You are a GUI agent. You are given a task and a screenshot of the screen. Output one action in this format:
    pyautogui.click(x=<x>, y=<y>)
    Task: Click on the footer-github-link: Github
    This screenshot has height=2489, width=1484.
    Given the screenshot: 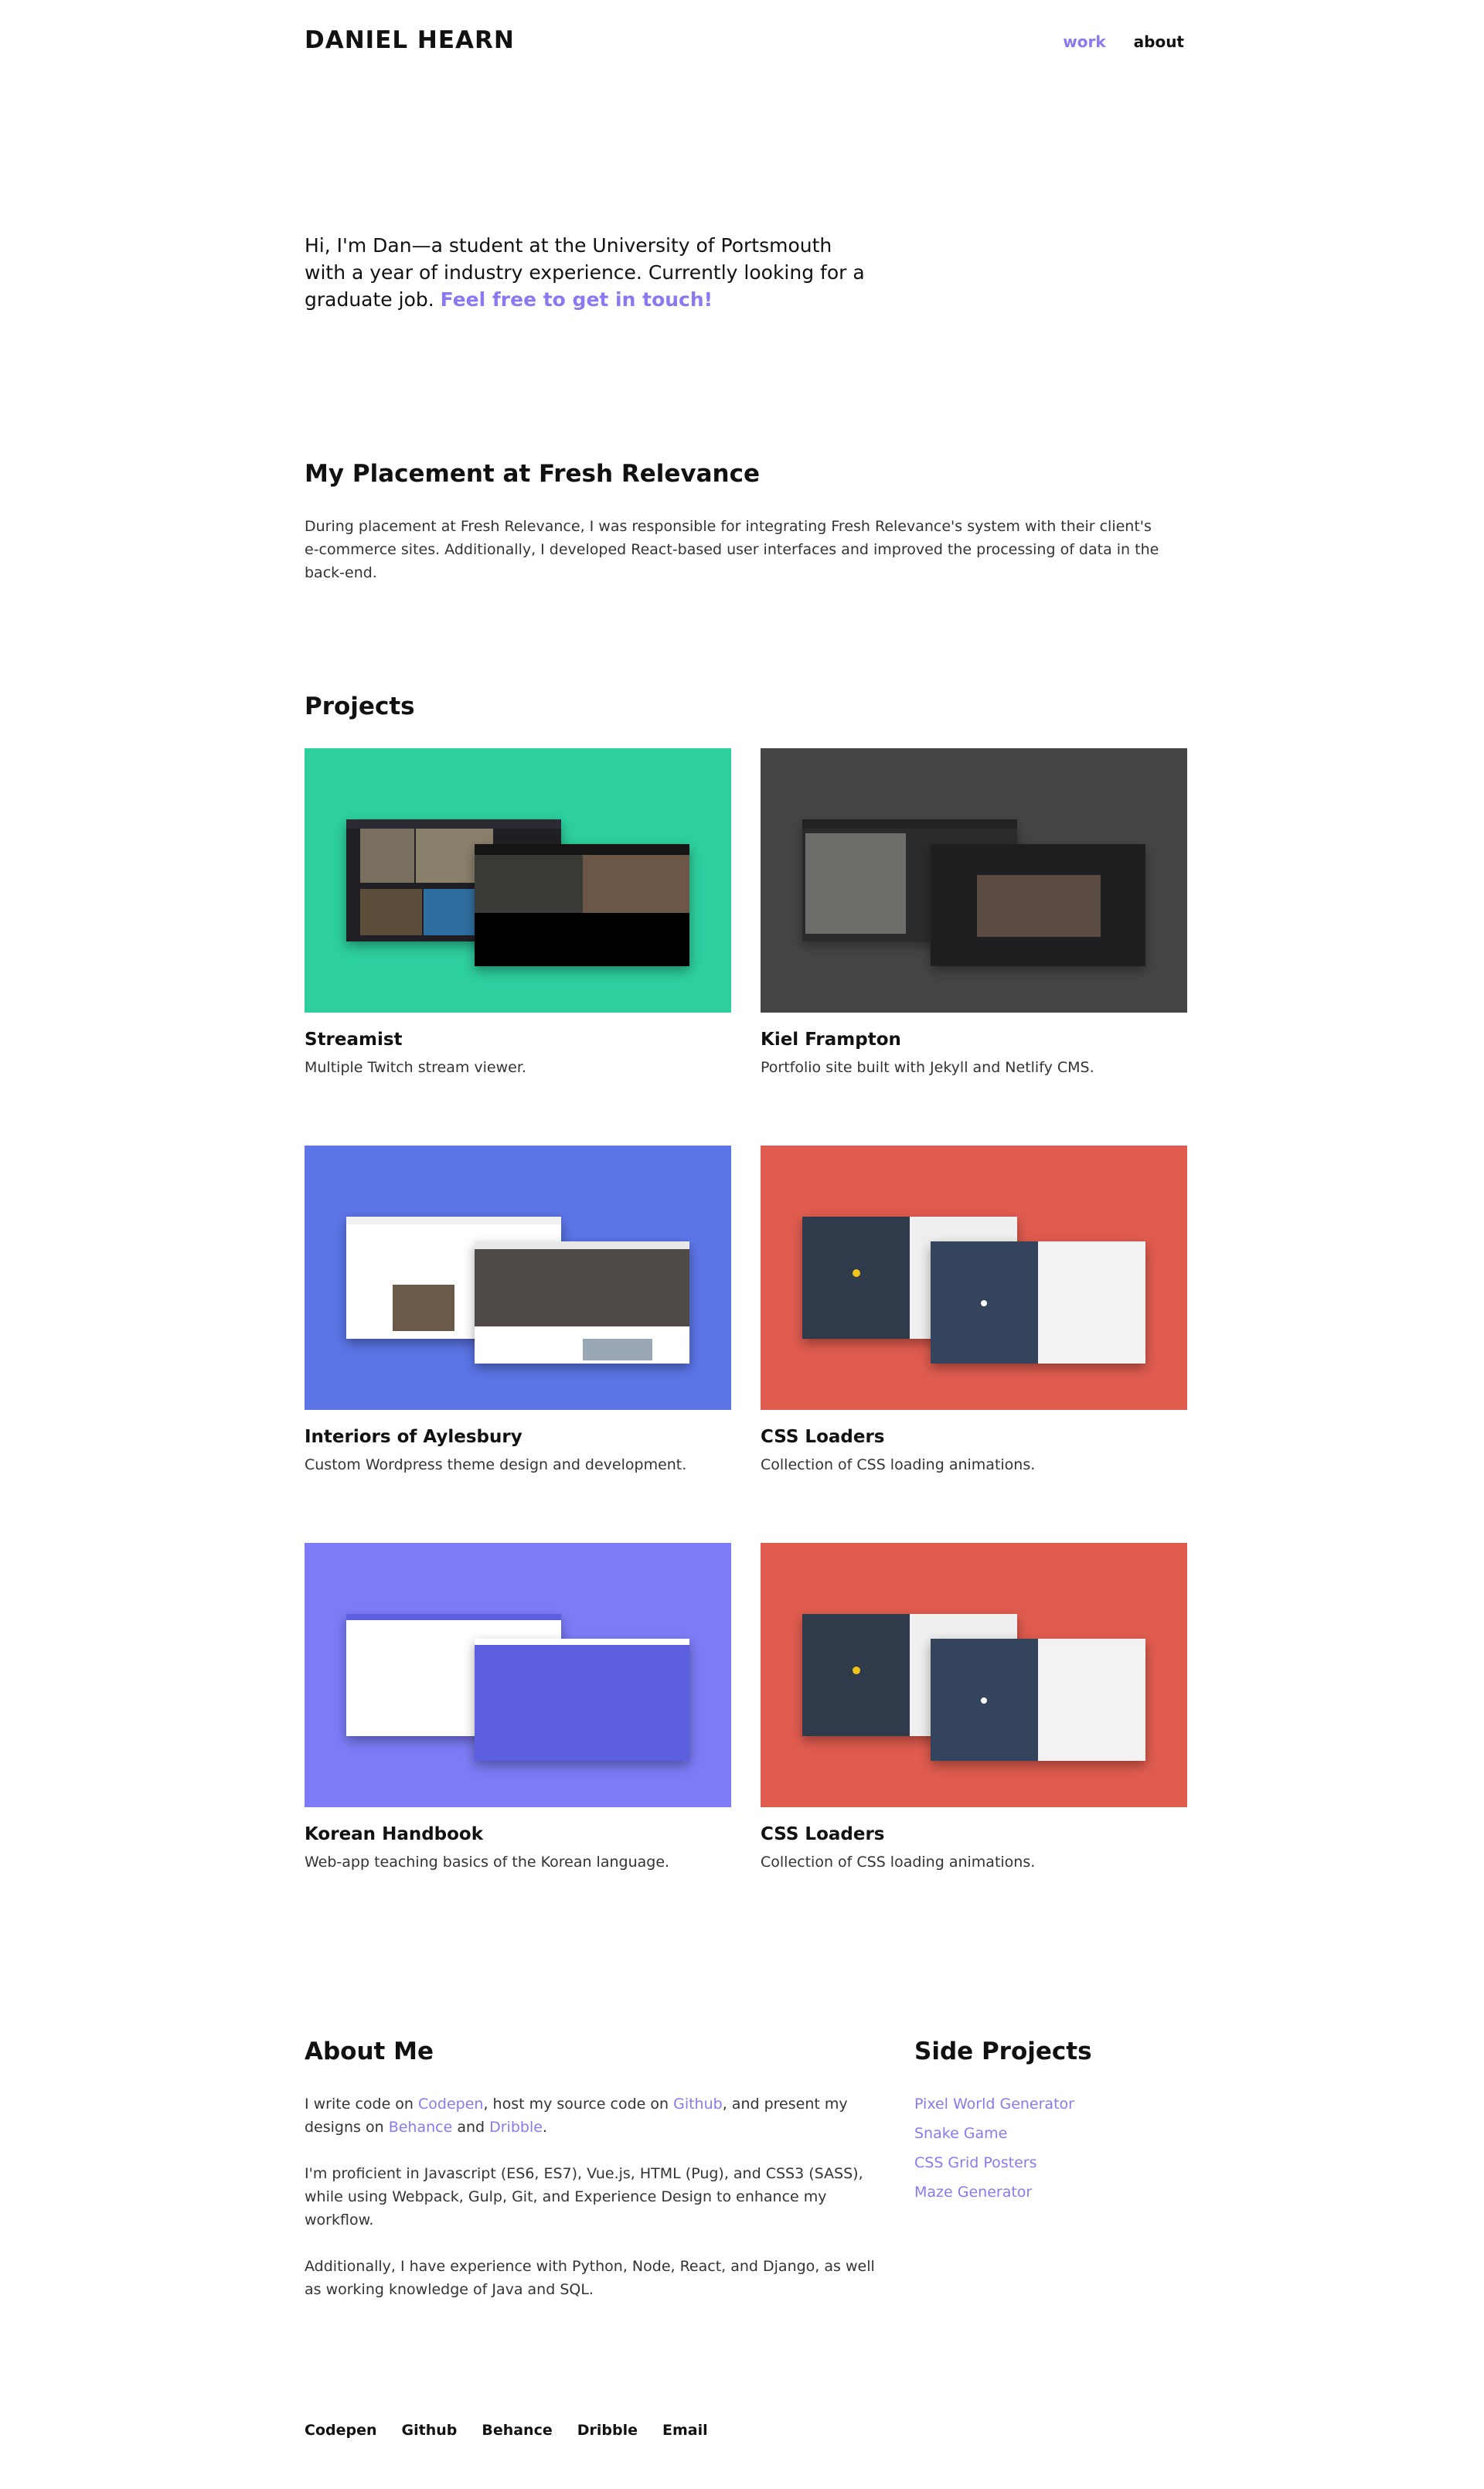 What is the action you would take?
    pyautogui.click(x=430, y=2430)
    